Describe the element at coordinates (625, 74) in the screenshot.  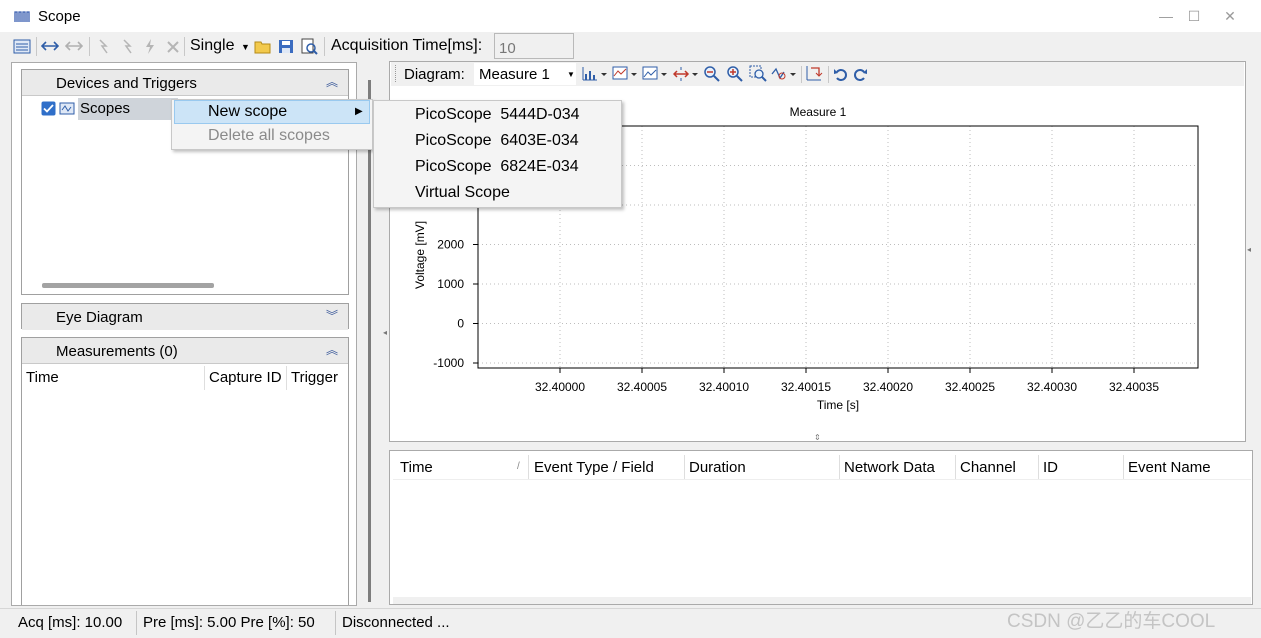
I see `chart-view-icon` at that location.